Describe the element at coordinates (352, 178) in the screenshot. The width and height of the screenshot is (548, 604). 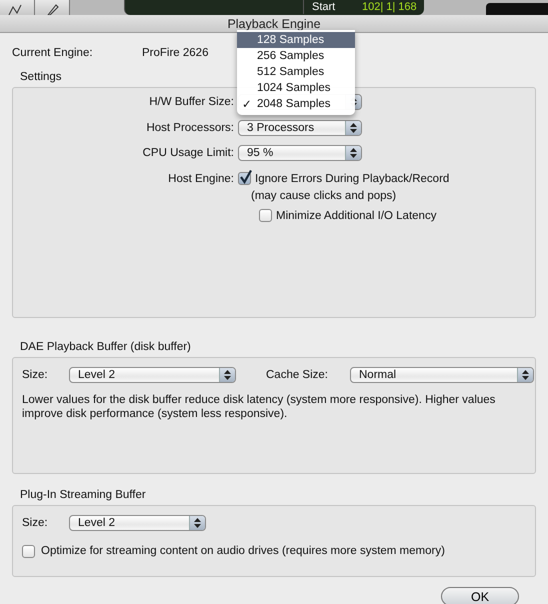
I see `checkbox-label: Ignore Errors During Playback/Record` at that location.